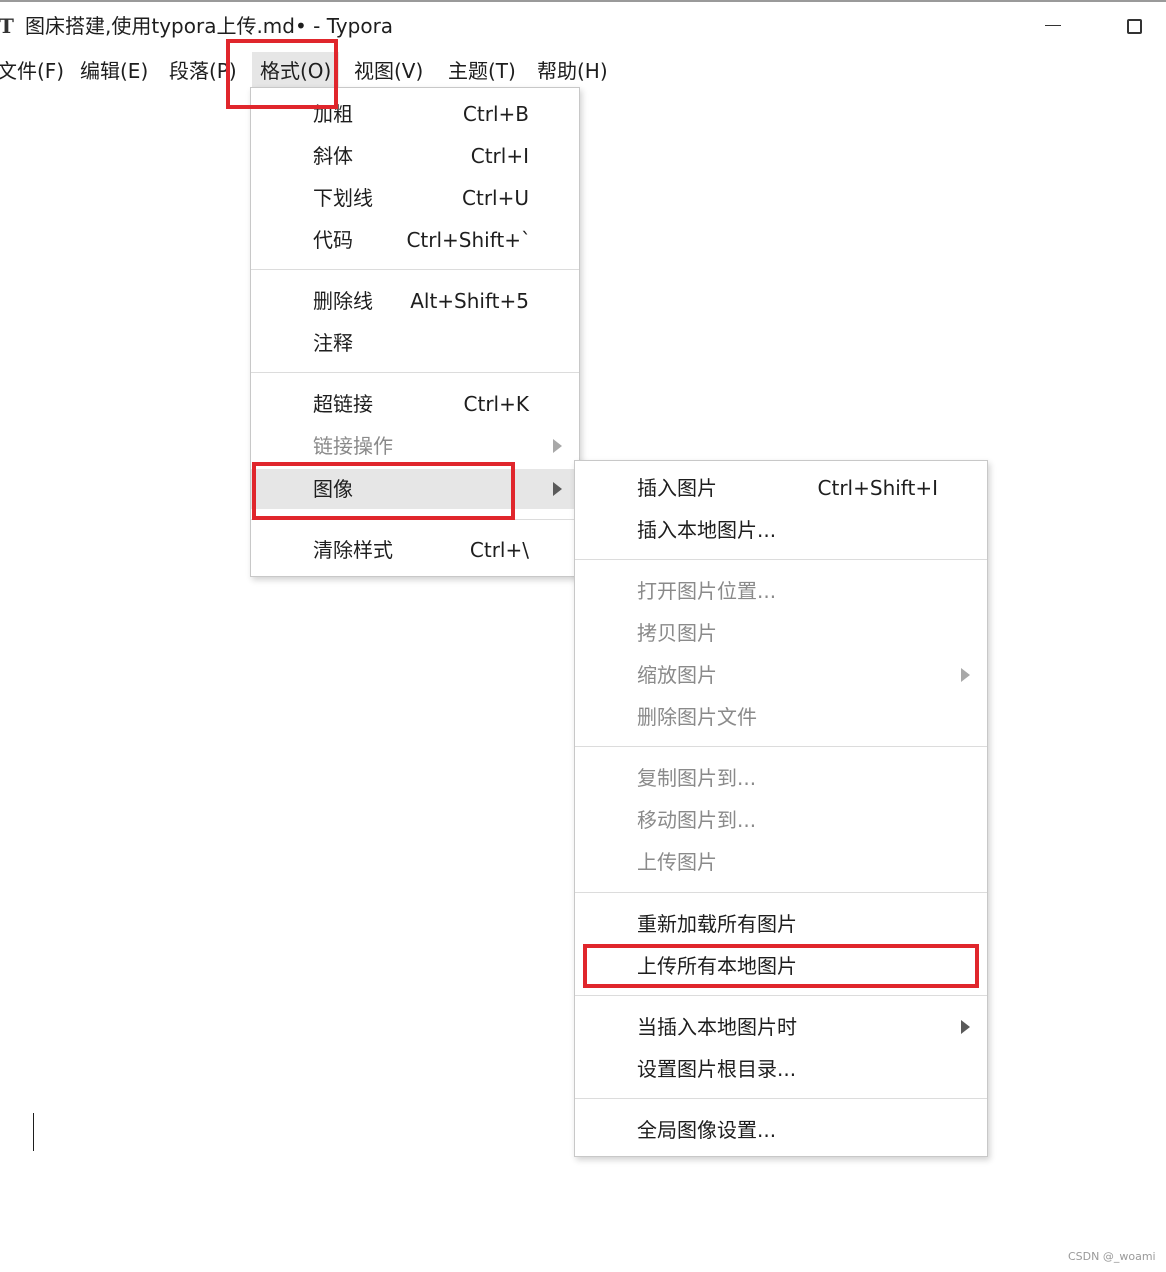 Image resolution: width=1166 pixels, height=1272 pixels. Describe the element at coordinates (333, 343) in the screenshot. I see `menu-item-label: 注释` at that location.